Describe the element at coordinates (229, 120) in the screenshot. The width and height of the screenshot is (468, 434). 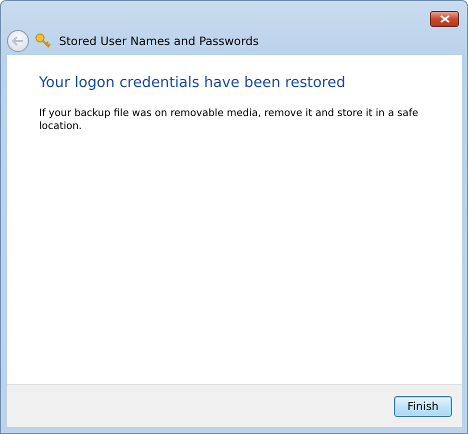
I see `instruction-text: If your backup file was on removable media, remove it and store it in a safe location.` at that location.